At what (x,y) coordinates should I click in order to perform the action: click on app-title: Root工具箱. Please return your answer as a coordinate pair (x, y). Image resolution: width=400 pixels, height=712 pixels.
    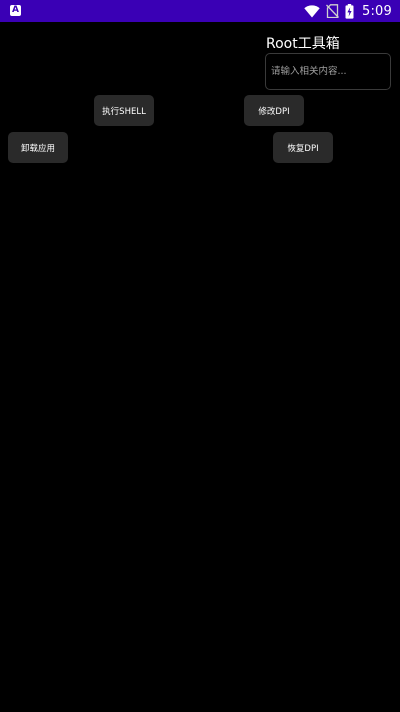
    Looking at the image, I should click on (303, 44).